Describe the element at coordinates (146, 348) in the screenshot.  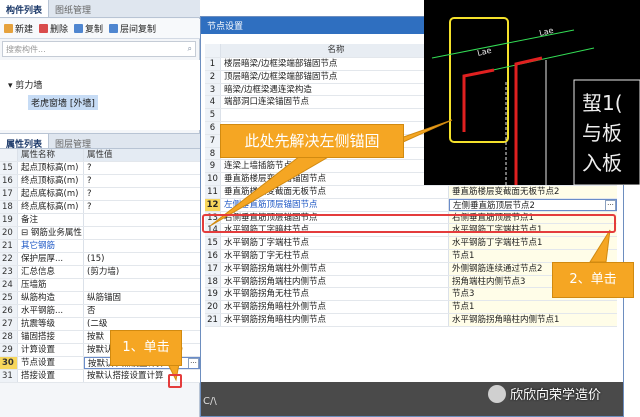
I see `callout-step-1: 1、单击` at that location.